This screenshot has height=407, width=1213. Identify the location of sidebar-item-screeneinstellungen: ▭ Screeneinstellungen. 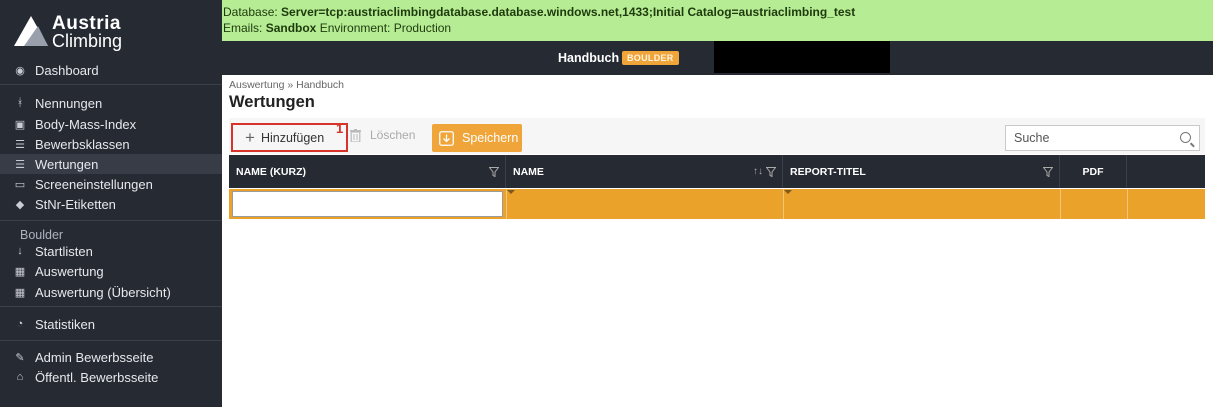
(111, 184).